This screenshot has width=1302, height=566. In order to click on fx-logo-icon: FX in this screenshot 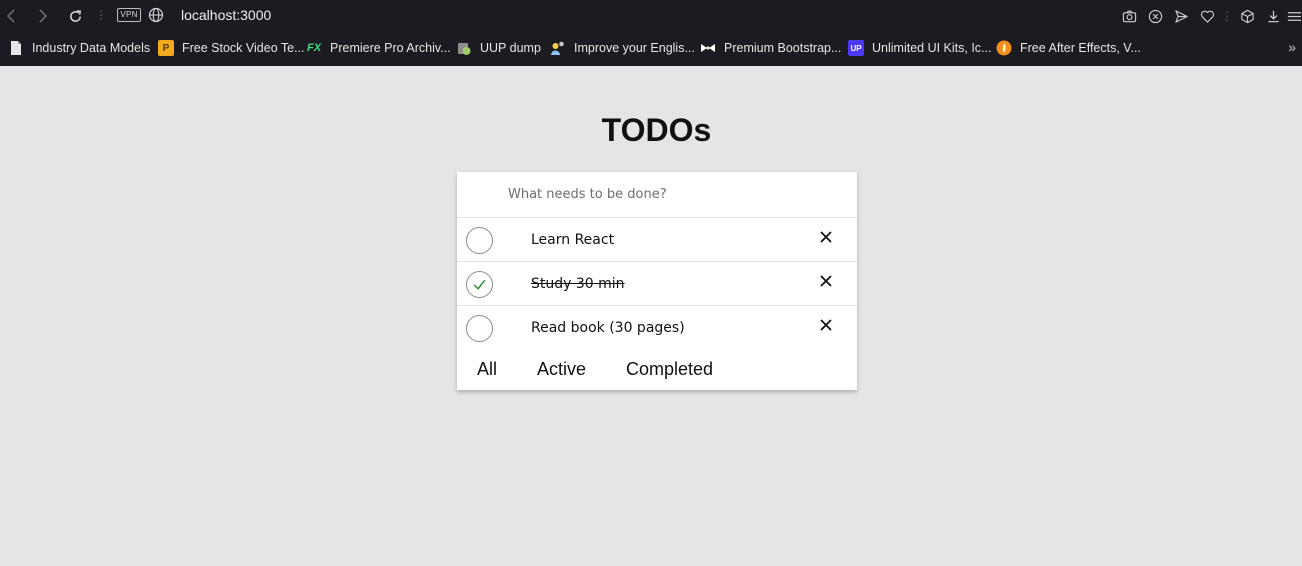, I will do `click(314, 48)`.